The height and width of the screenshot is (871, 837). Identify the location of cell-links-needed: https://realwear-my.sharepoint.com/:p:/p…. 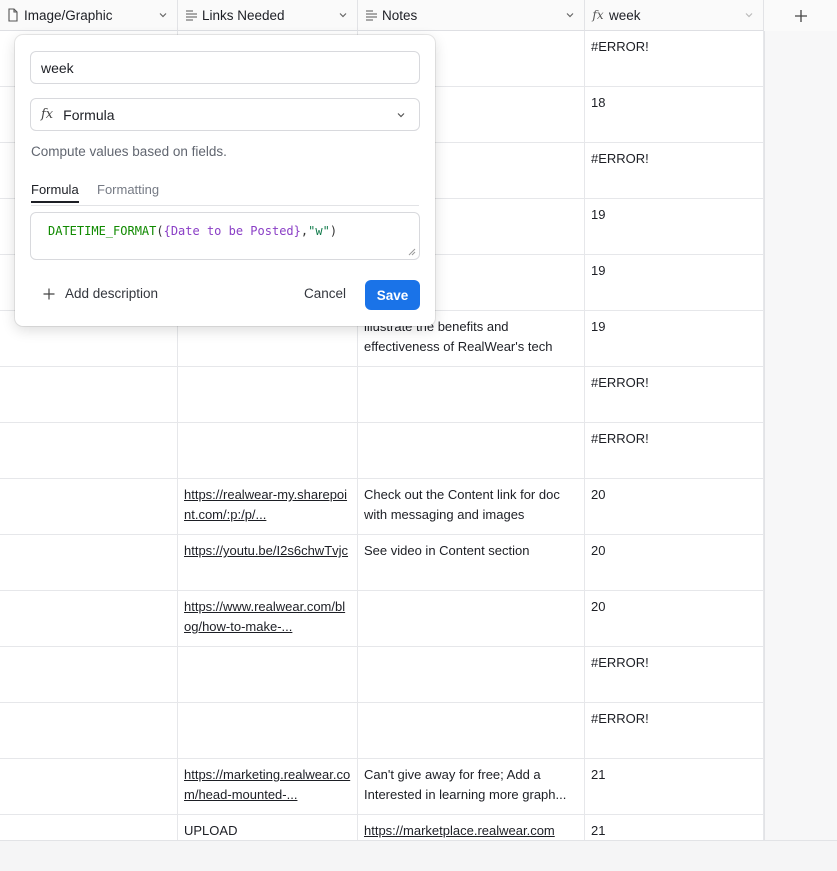
(268, 507).